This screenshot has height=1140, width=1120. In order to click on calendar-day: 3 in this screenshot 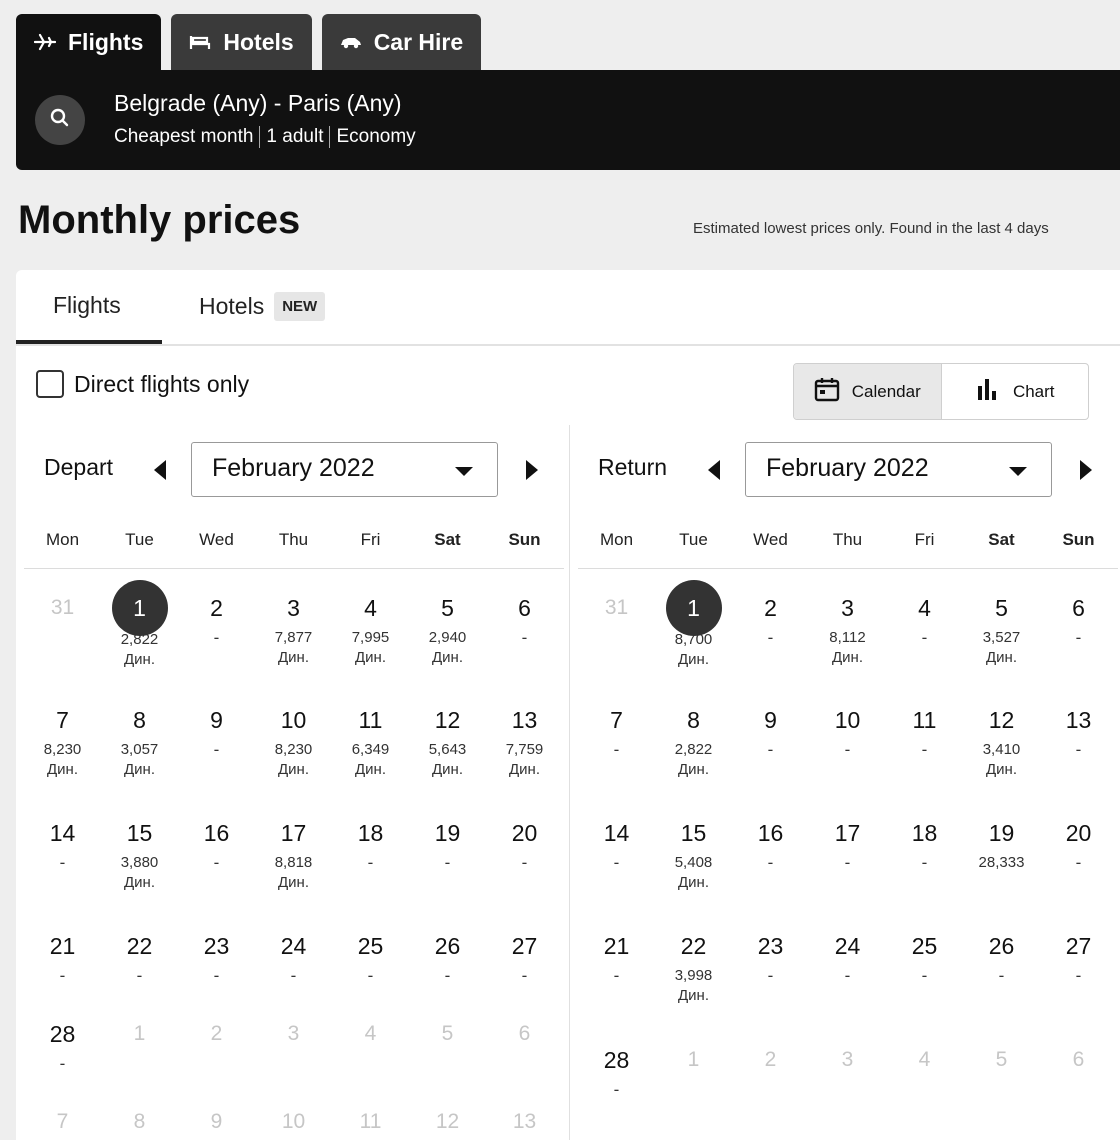, I will do `click(847, 1071)`.